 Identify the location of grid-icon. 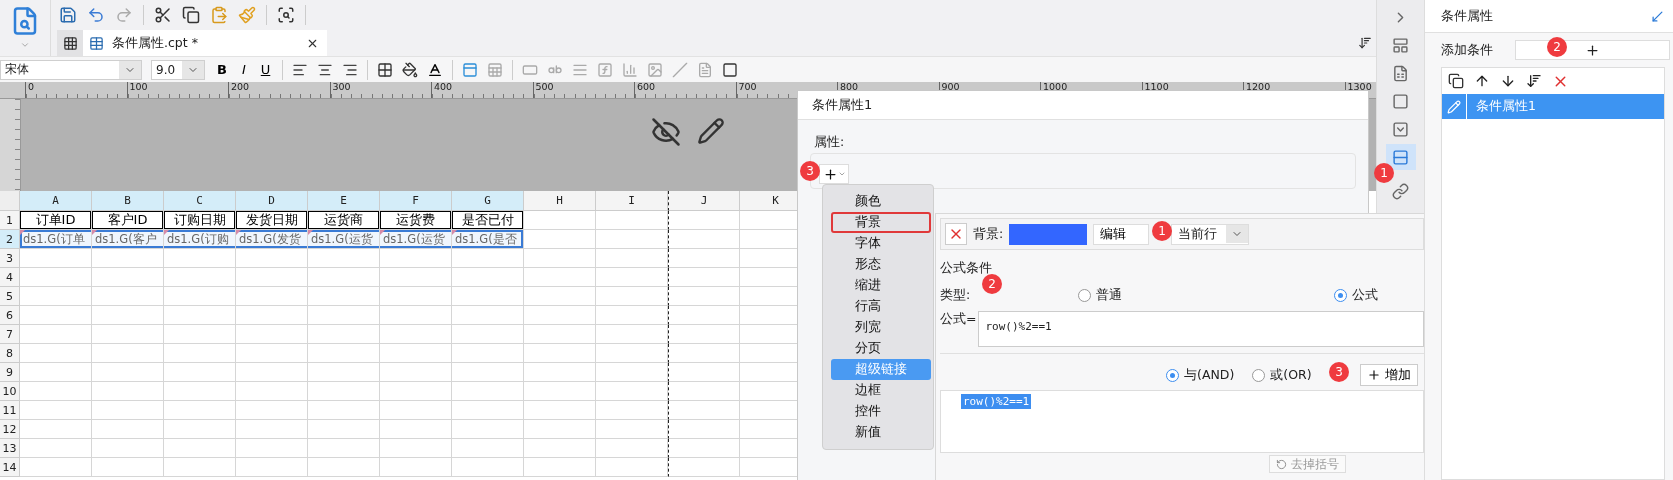
(70, 43).